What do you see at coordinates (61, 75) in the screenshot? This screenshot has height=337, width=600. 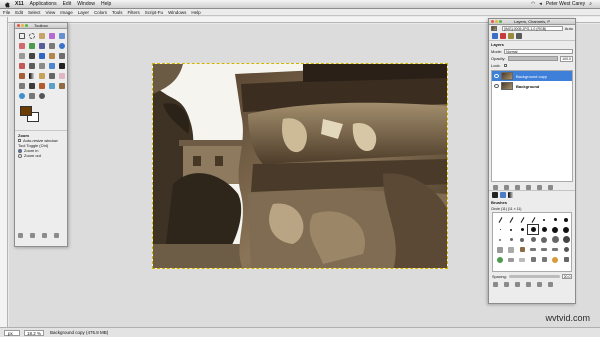 I see `eraser-tool` at bounding box center [61, 75].